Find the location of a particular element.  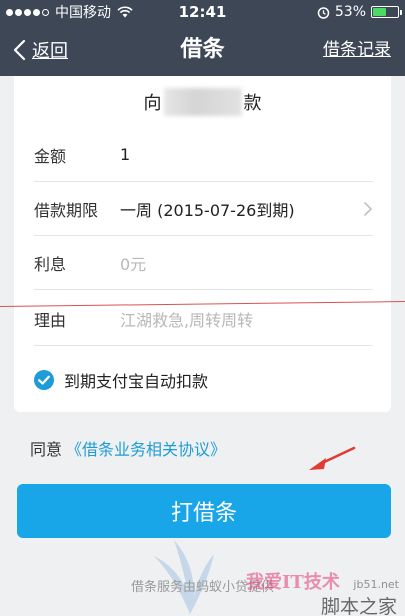

agreement-link: 《借条业务相关协议》 is located at coordinates (146, 448).